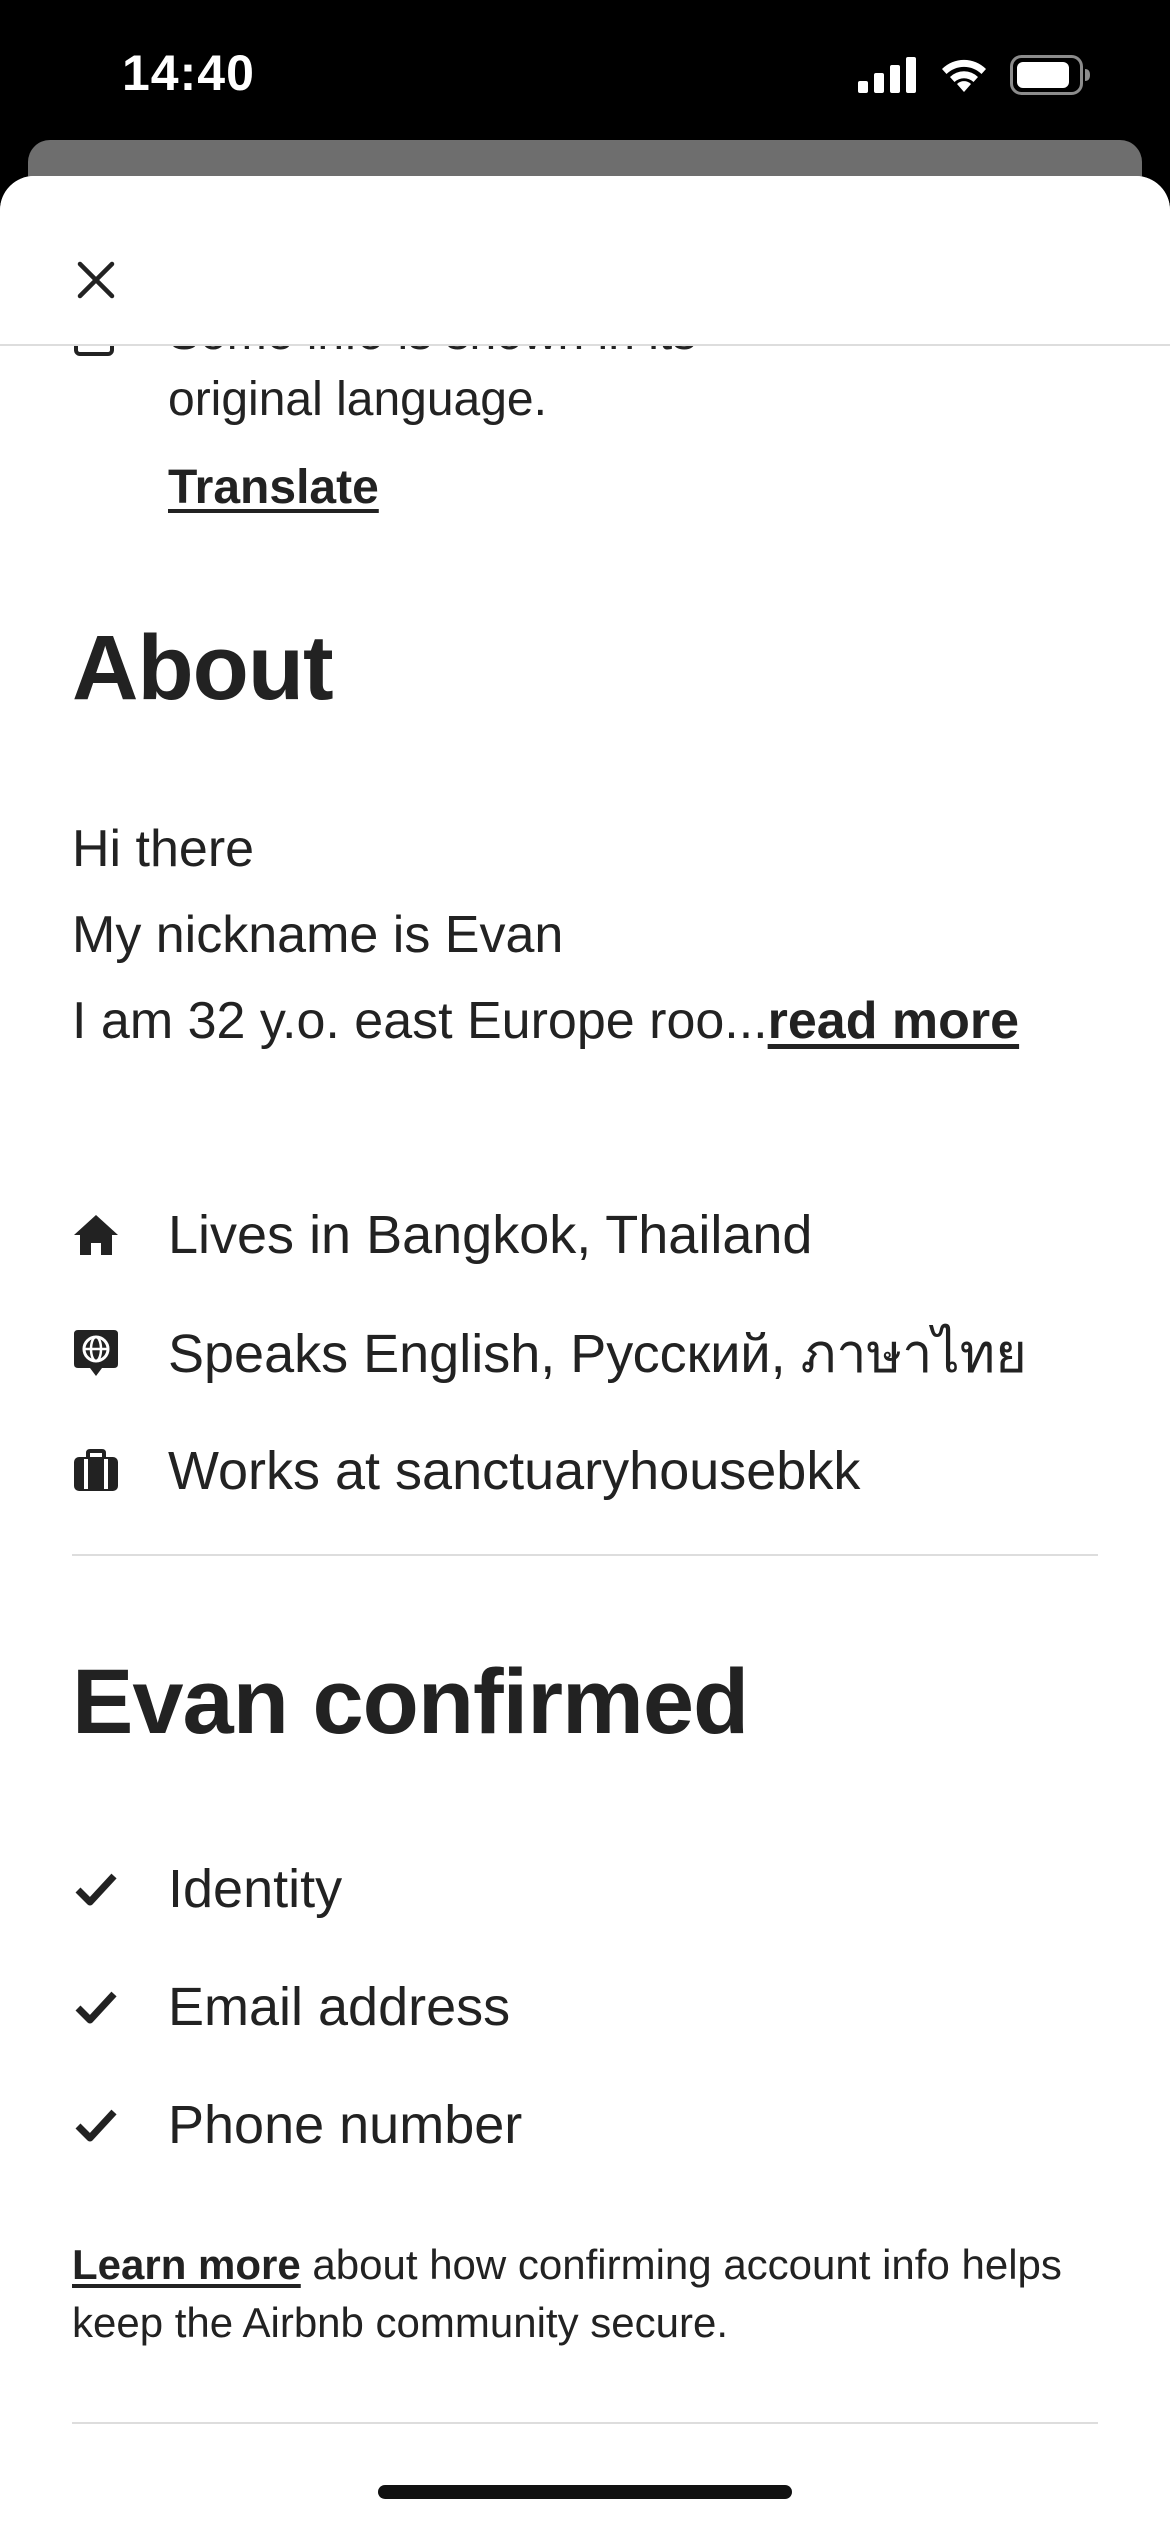 The height and width of the screenshot is (2532, 1170). Describe the element at coordinates (1051, 77) in the screenshot. I see `battery-icon` at that location.